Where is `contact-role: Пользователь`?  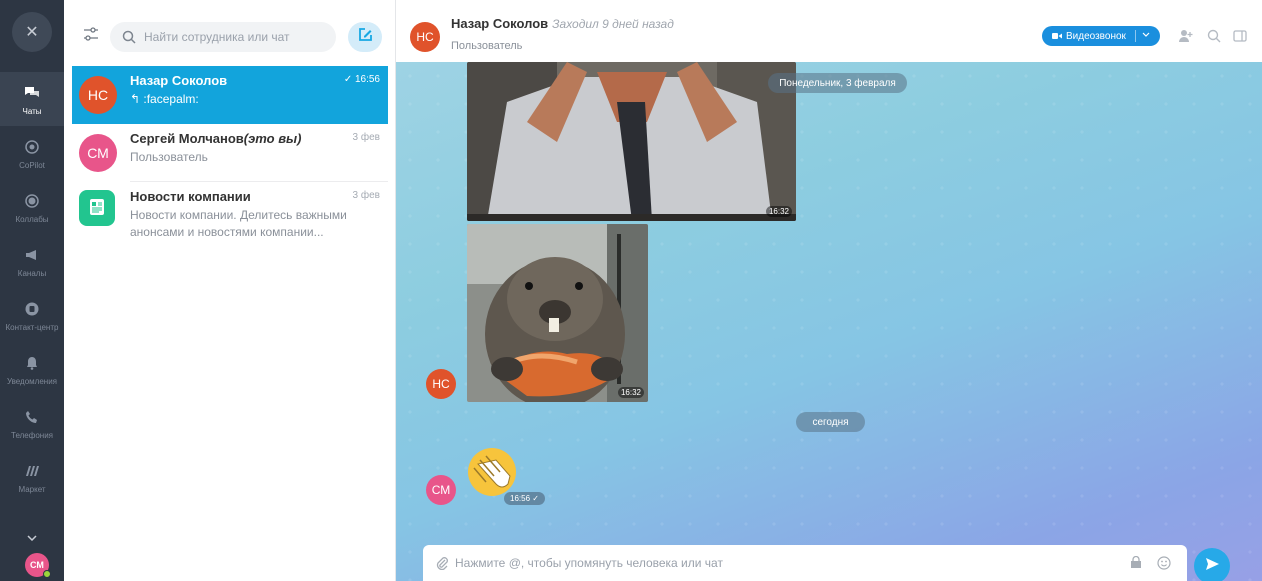
contact-role: Пользователь is located at coordinates (487, 46).